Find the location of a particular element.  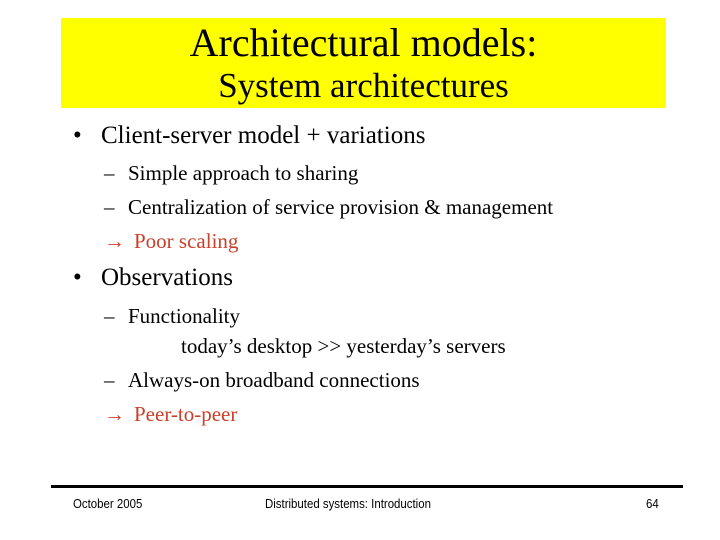

continuation-text: today’s desktop >> yesterday’s servers is located at coordinates (343, 346).